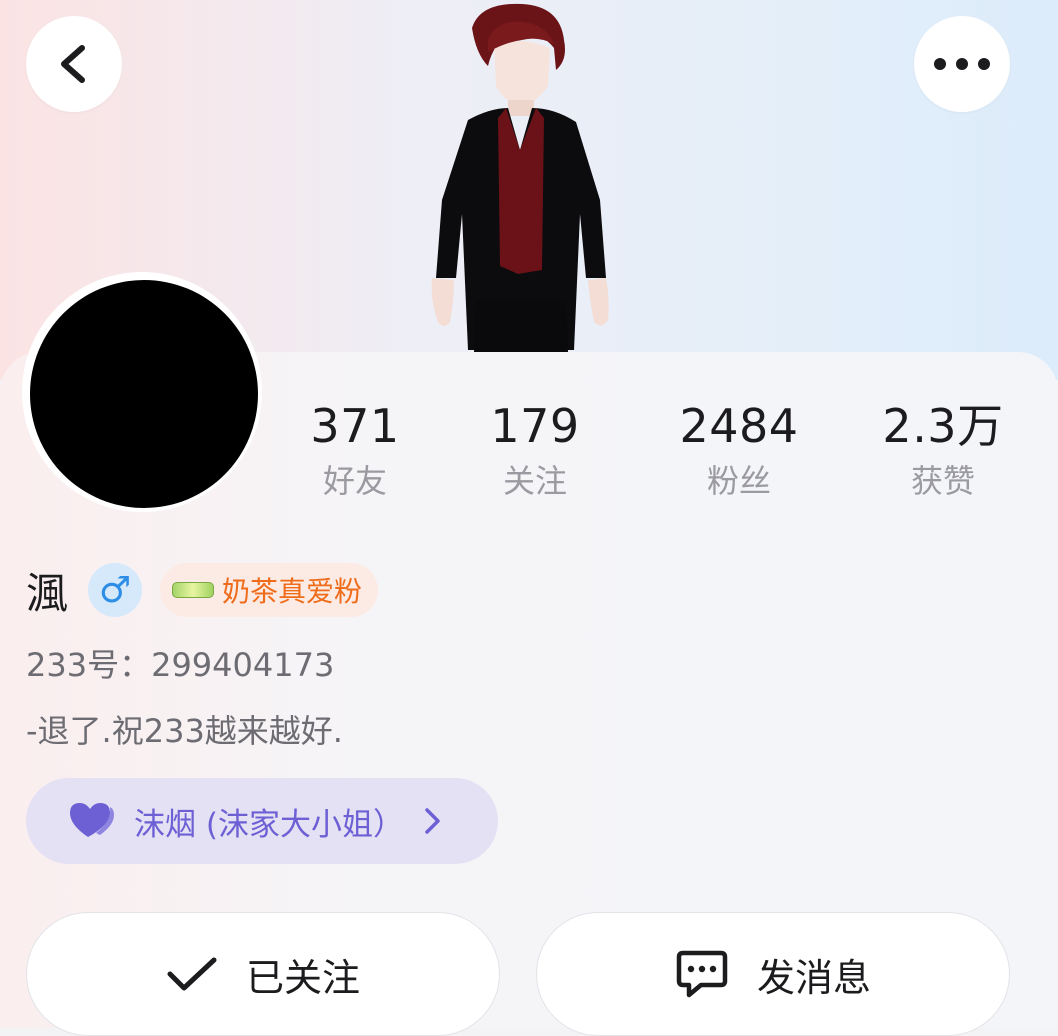 The height and width of the screenshot is (1036, 1058). What do you see at coordinates (302, 977) in the screenshot?
I see `followed-label: 已关注` at bounding box center [302, 977].